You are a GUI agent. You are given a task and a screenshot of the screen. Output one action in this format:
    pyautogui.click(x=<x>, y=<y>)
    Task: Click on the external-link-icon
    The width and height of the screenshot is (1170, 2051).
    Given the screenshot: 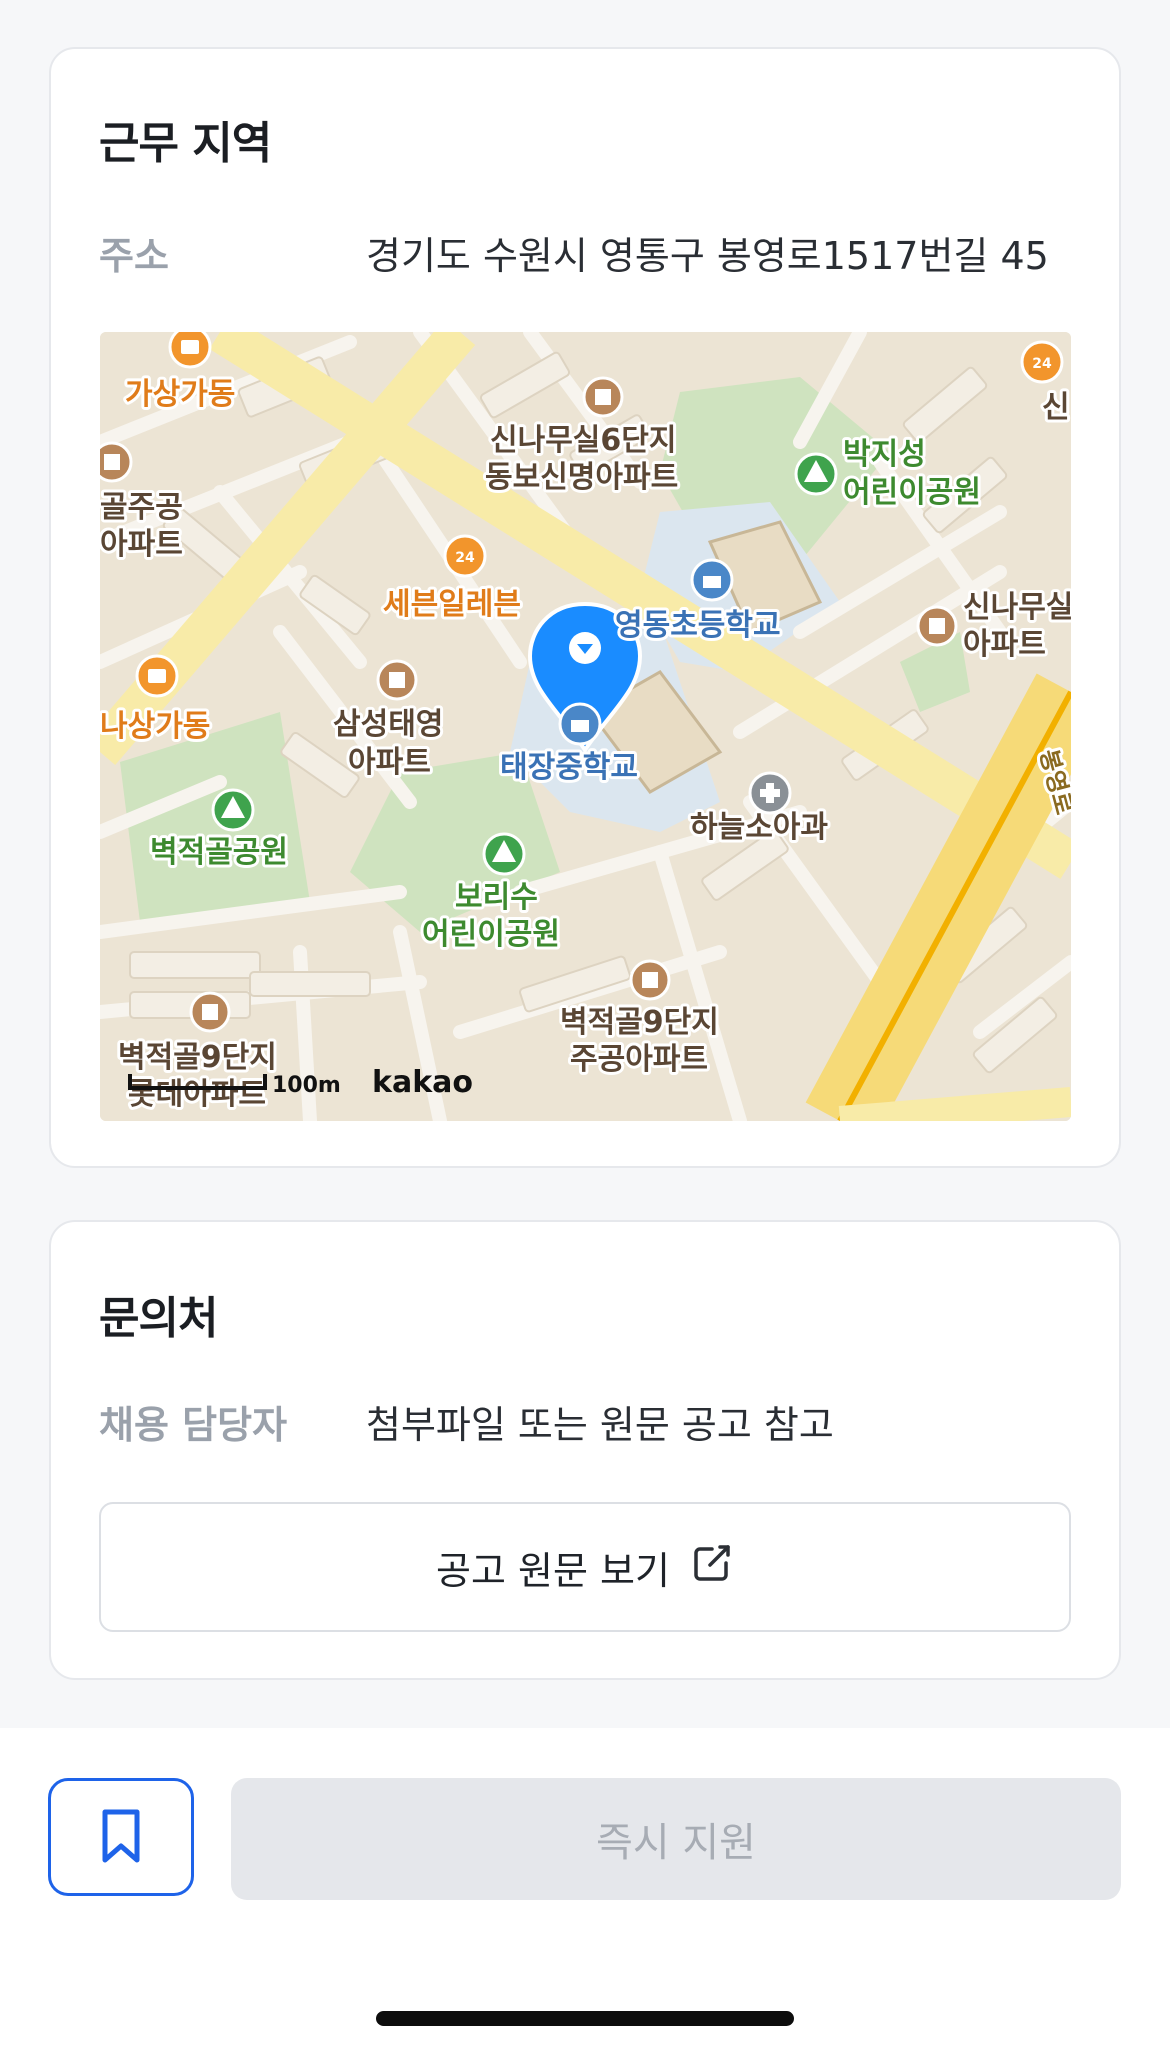 What is the action you would take?
    pyautogui.click(x=712, y=1567)
    